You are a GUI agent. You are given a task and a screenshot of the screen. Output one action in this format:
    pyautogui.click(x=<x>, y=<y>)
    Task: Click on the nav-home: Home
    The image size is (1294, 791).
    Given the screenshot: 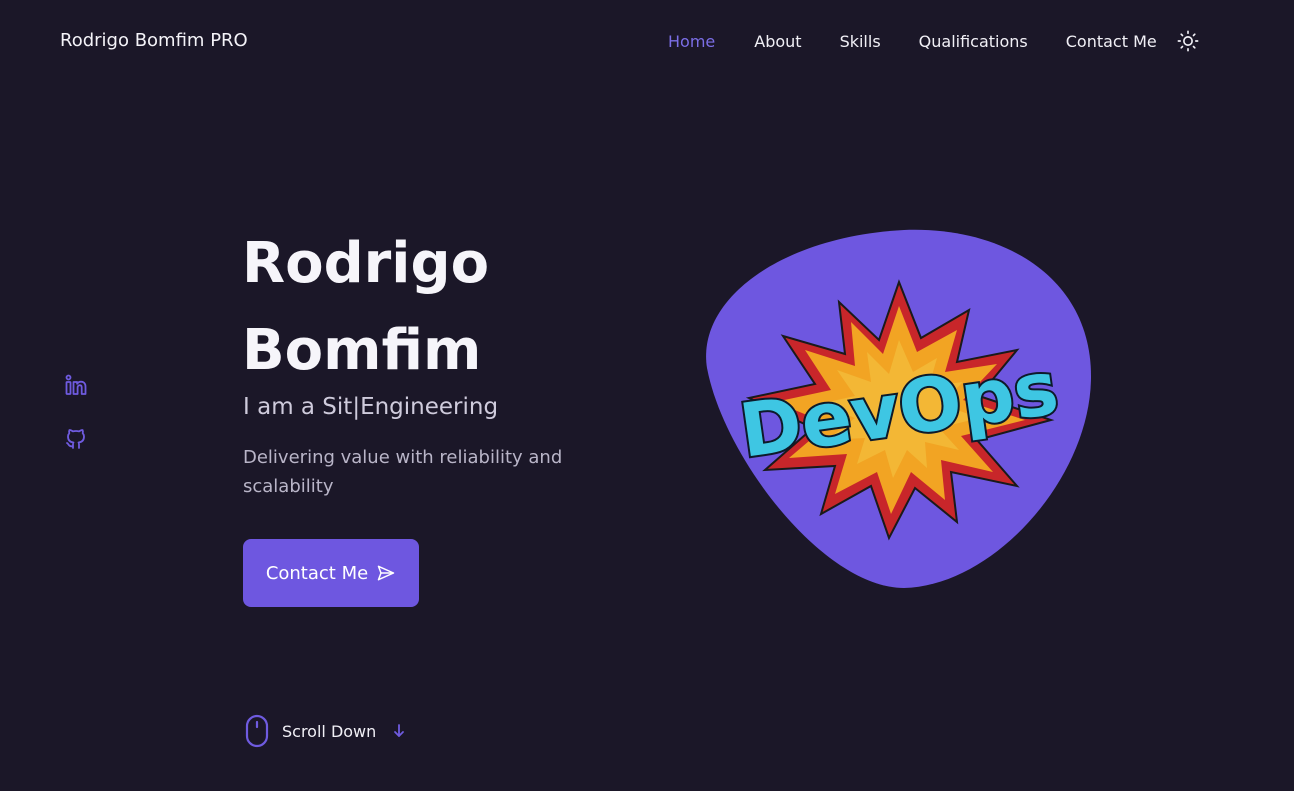 What is the action you would take?
    pyautogui.click(x=691, y=41)
    